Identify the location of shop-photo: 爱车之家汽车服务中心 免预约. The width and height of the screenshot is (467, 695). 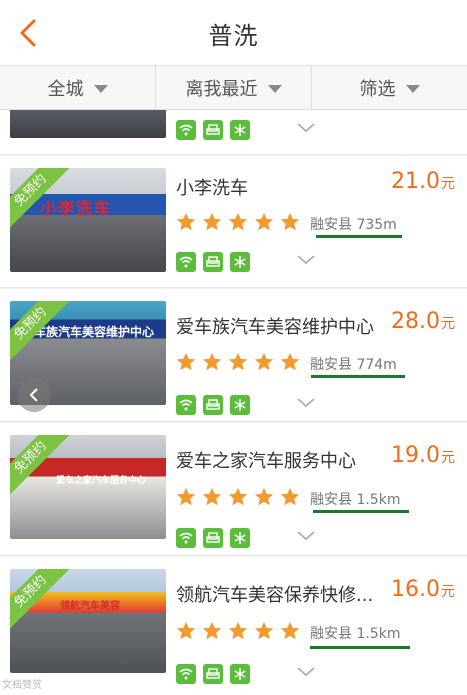
(88, 487).